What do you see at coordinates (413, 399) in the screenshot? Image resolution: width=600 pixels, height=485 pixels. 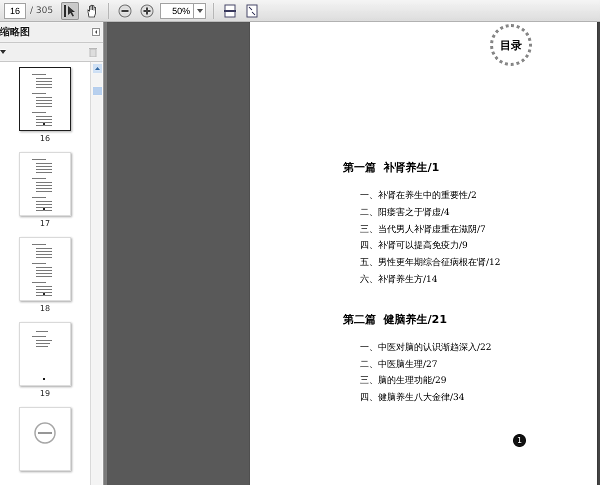 I see `toc-entry: 四、健脑养生八大金律/34` at bounding box center [413, 399].